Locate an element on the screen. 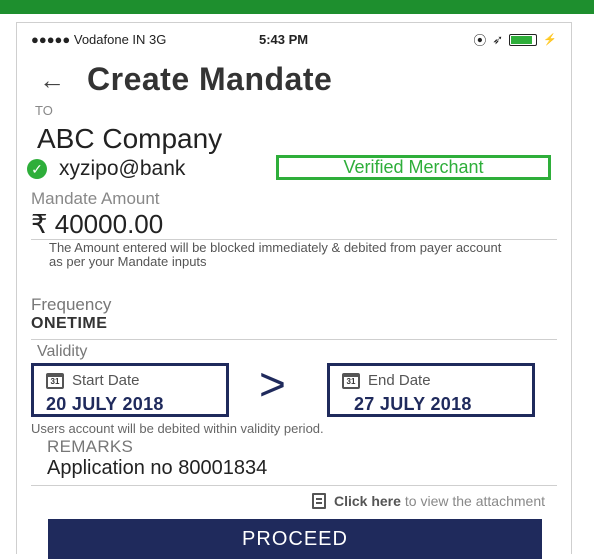  end-date-picker: 31 End Date 27 JULY 2018 is located at coordinates (431, 390).